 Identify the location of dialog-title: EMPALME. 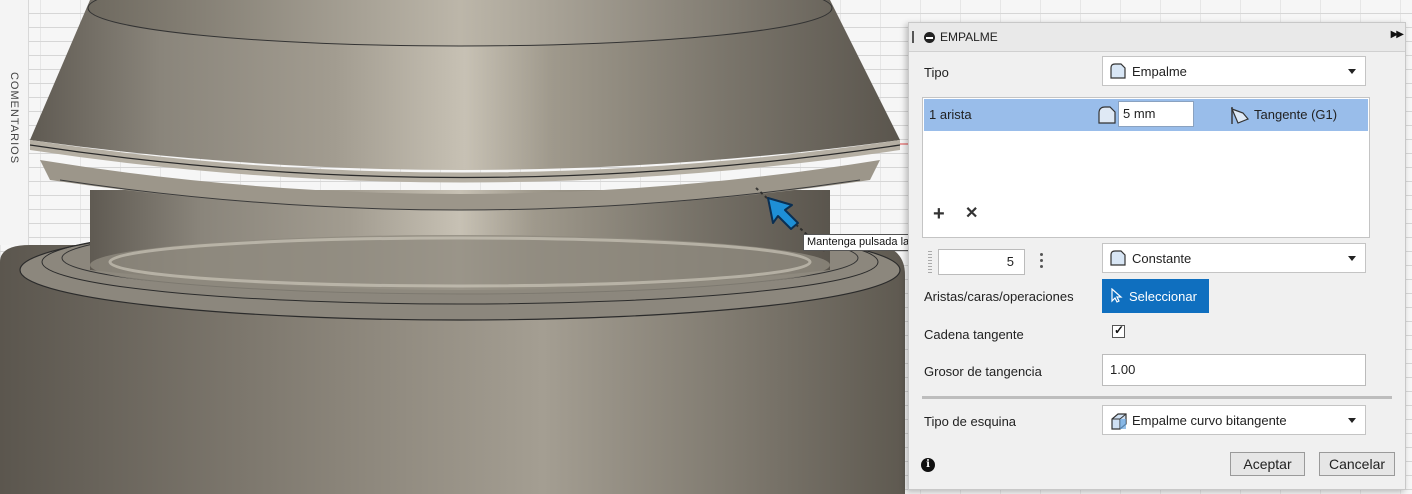
(969, 37).